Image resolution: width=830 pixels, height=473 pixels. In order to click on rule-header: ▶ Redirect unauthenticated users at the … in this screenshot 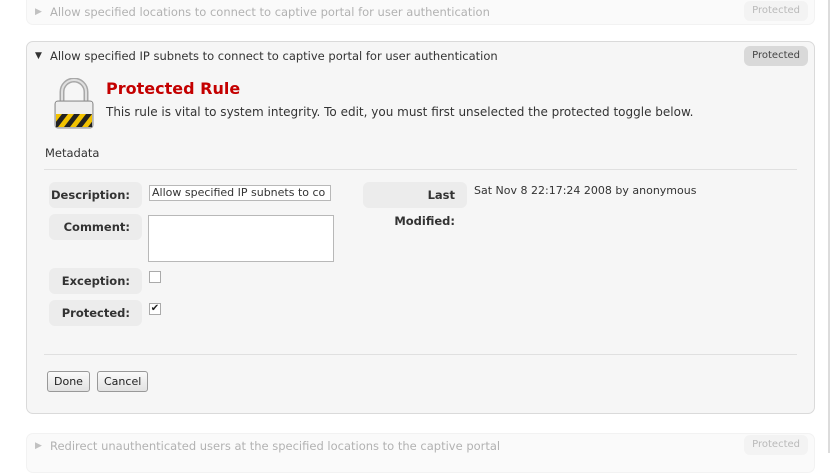, I will do `click(267, 446)`.